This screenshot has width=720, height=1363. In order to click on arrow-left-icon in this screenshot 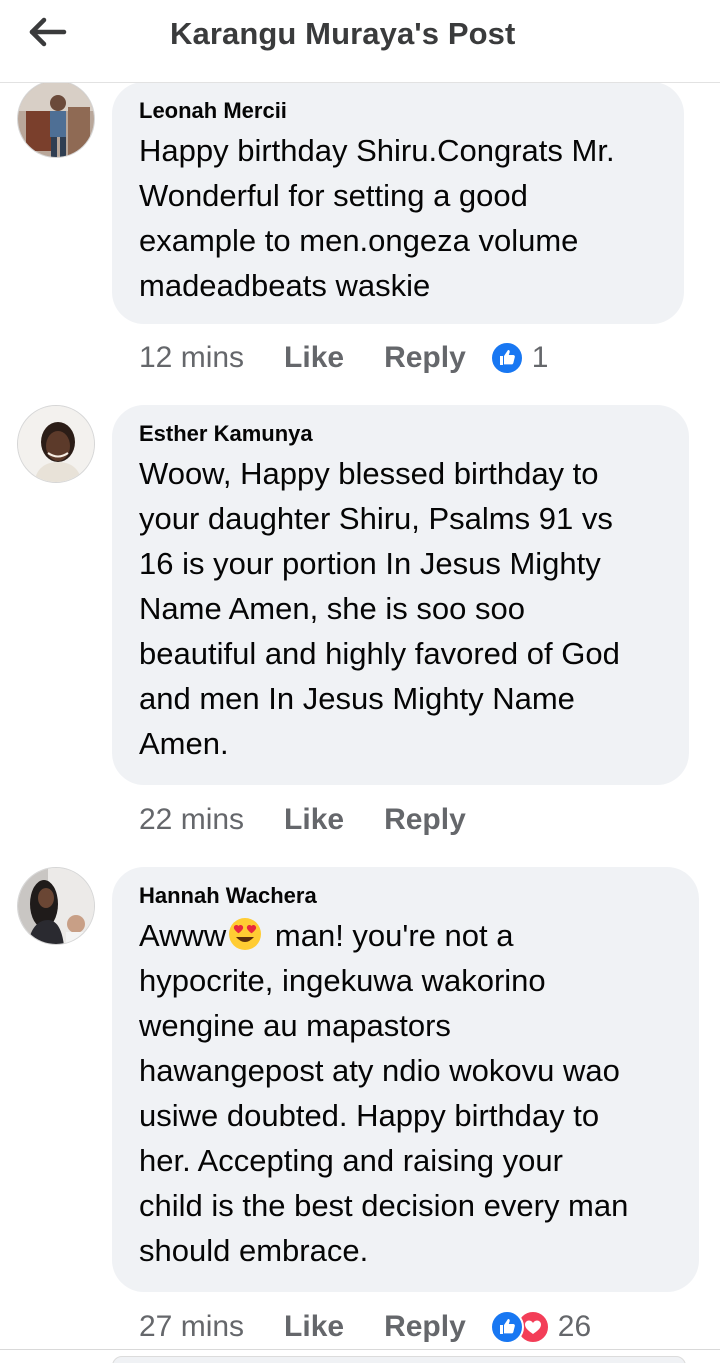, I will do `click(48, 32)`.